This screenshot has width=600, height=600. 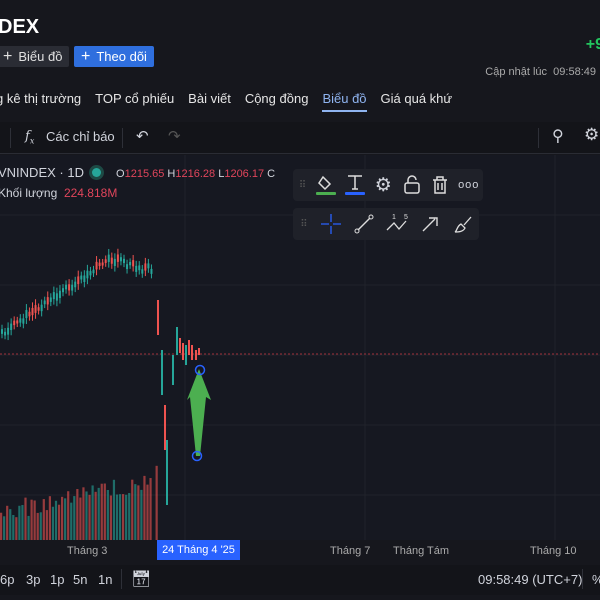 What do you see at coordinates (198, 550) in the screenshot?
I see `crosshair-date-badge: 24 Tháng 4 '25` at bounding box center [198, 550].